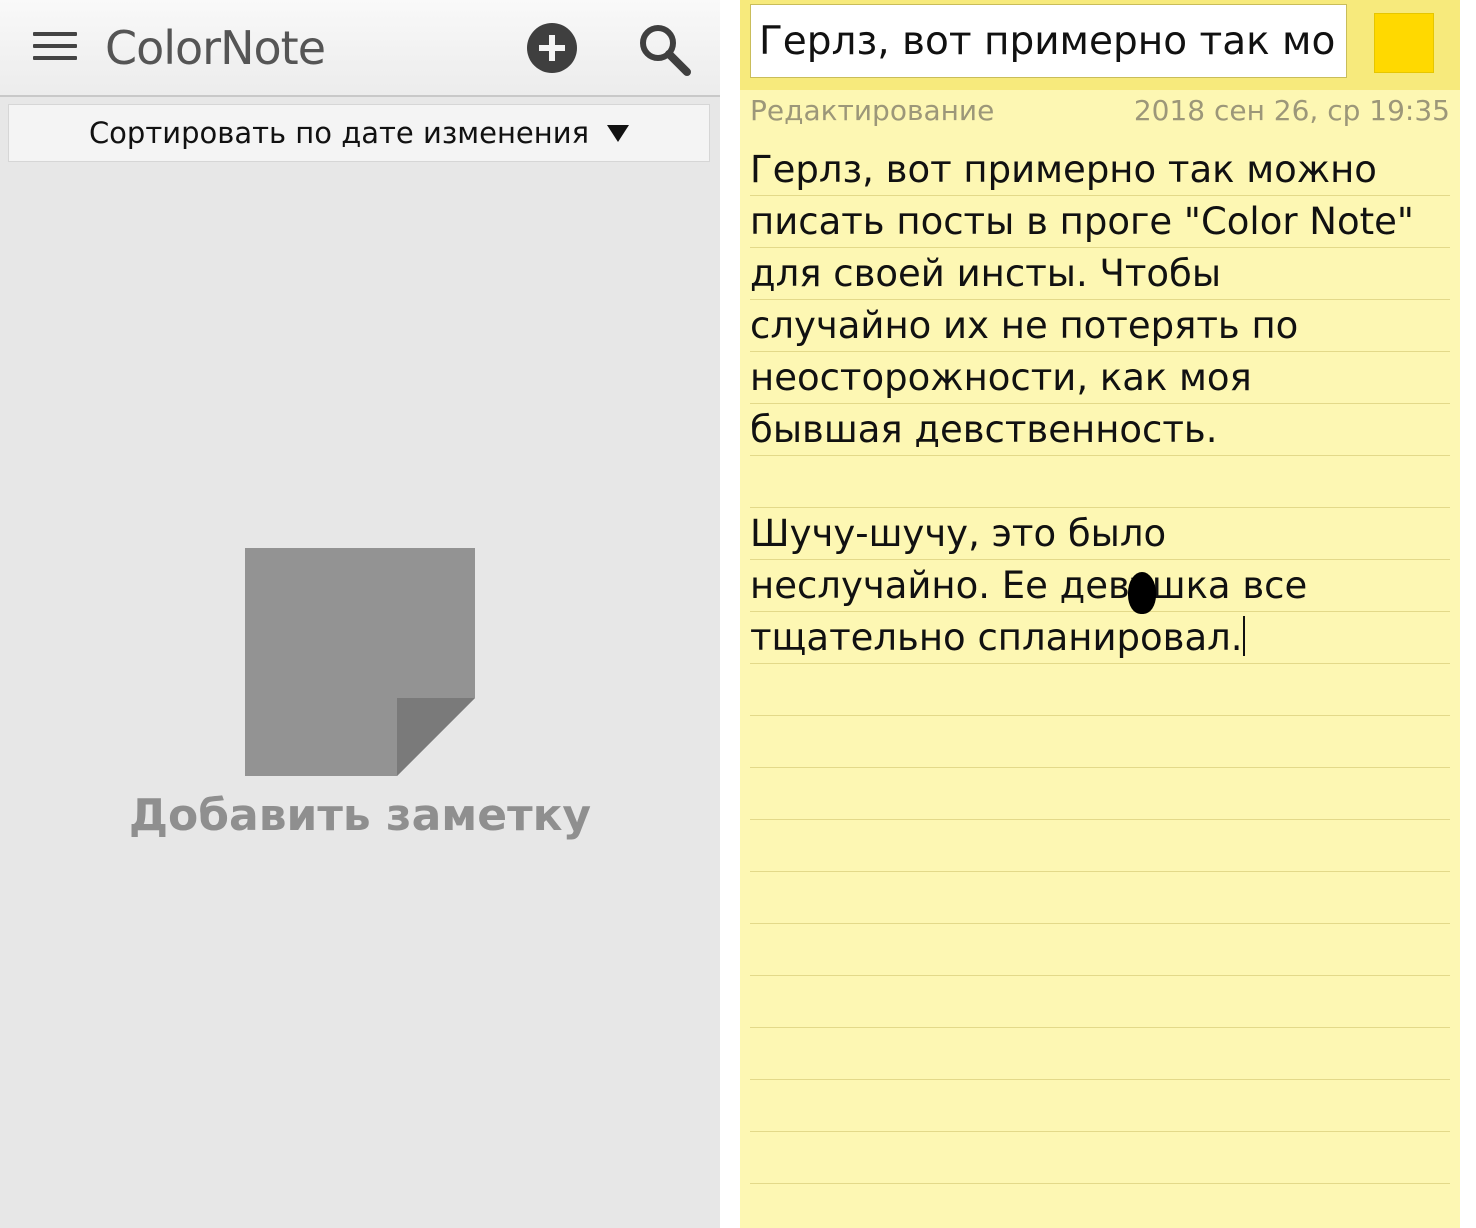 The width and height of the screenshot is (1476, 1228). I want to click on sort-dropdown: Сортировать по дате изменения, so click(359, 133).